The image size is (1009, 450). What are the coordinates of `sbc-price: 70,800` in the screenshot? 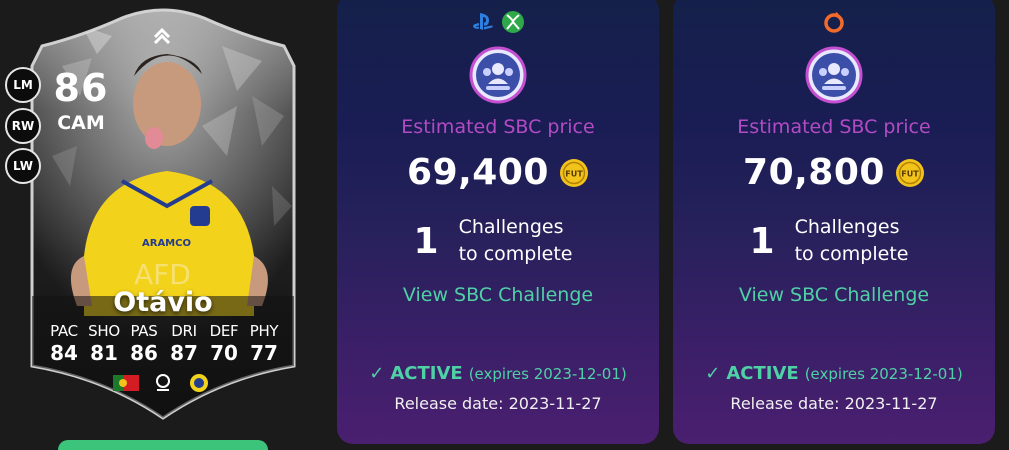 It's located at (814, 172).